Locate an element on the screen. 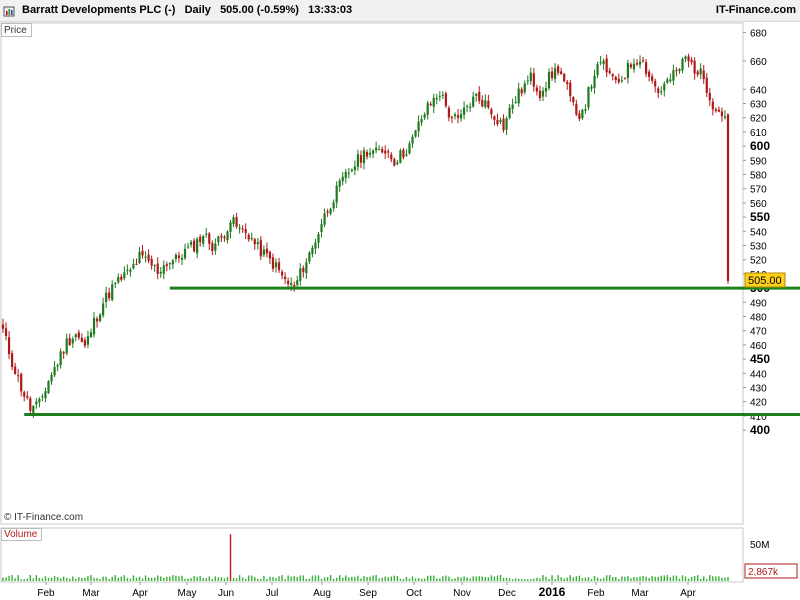 This screenshot has height=600, width=800. volume-panel is located at coordinates (372, 555).